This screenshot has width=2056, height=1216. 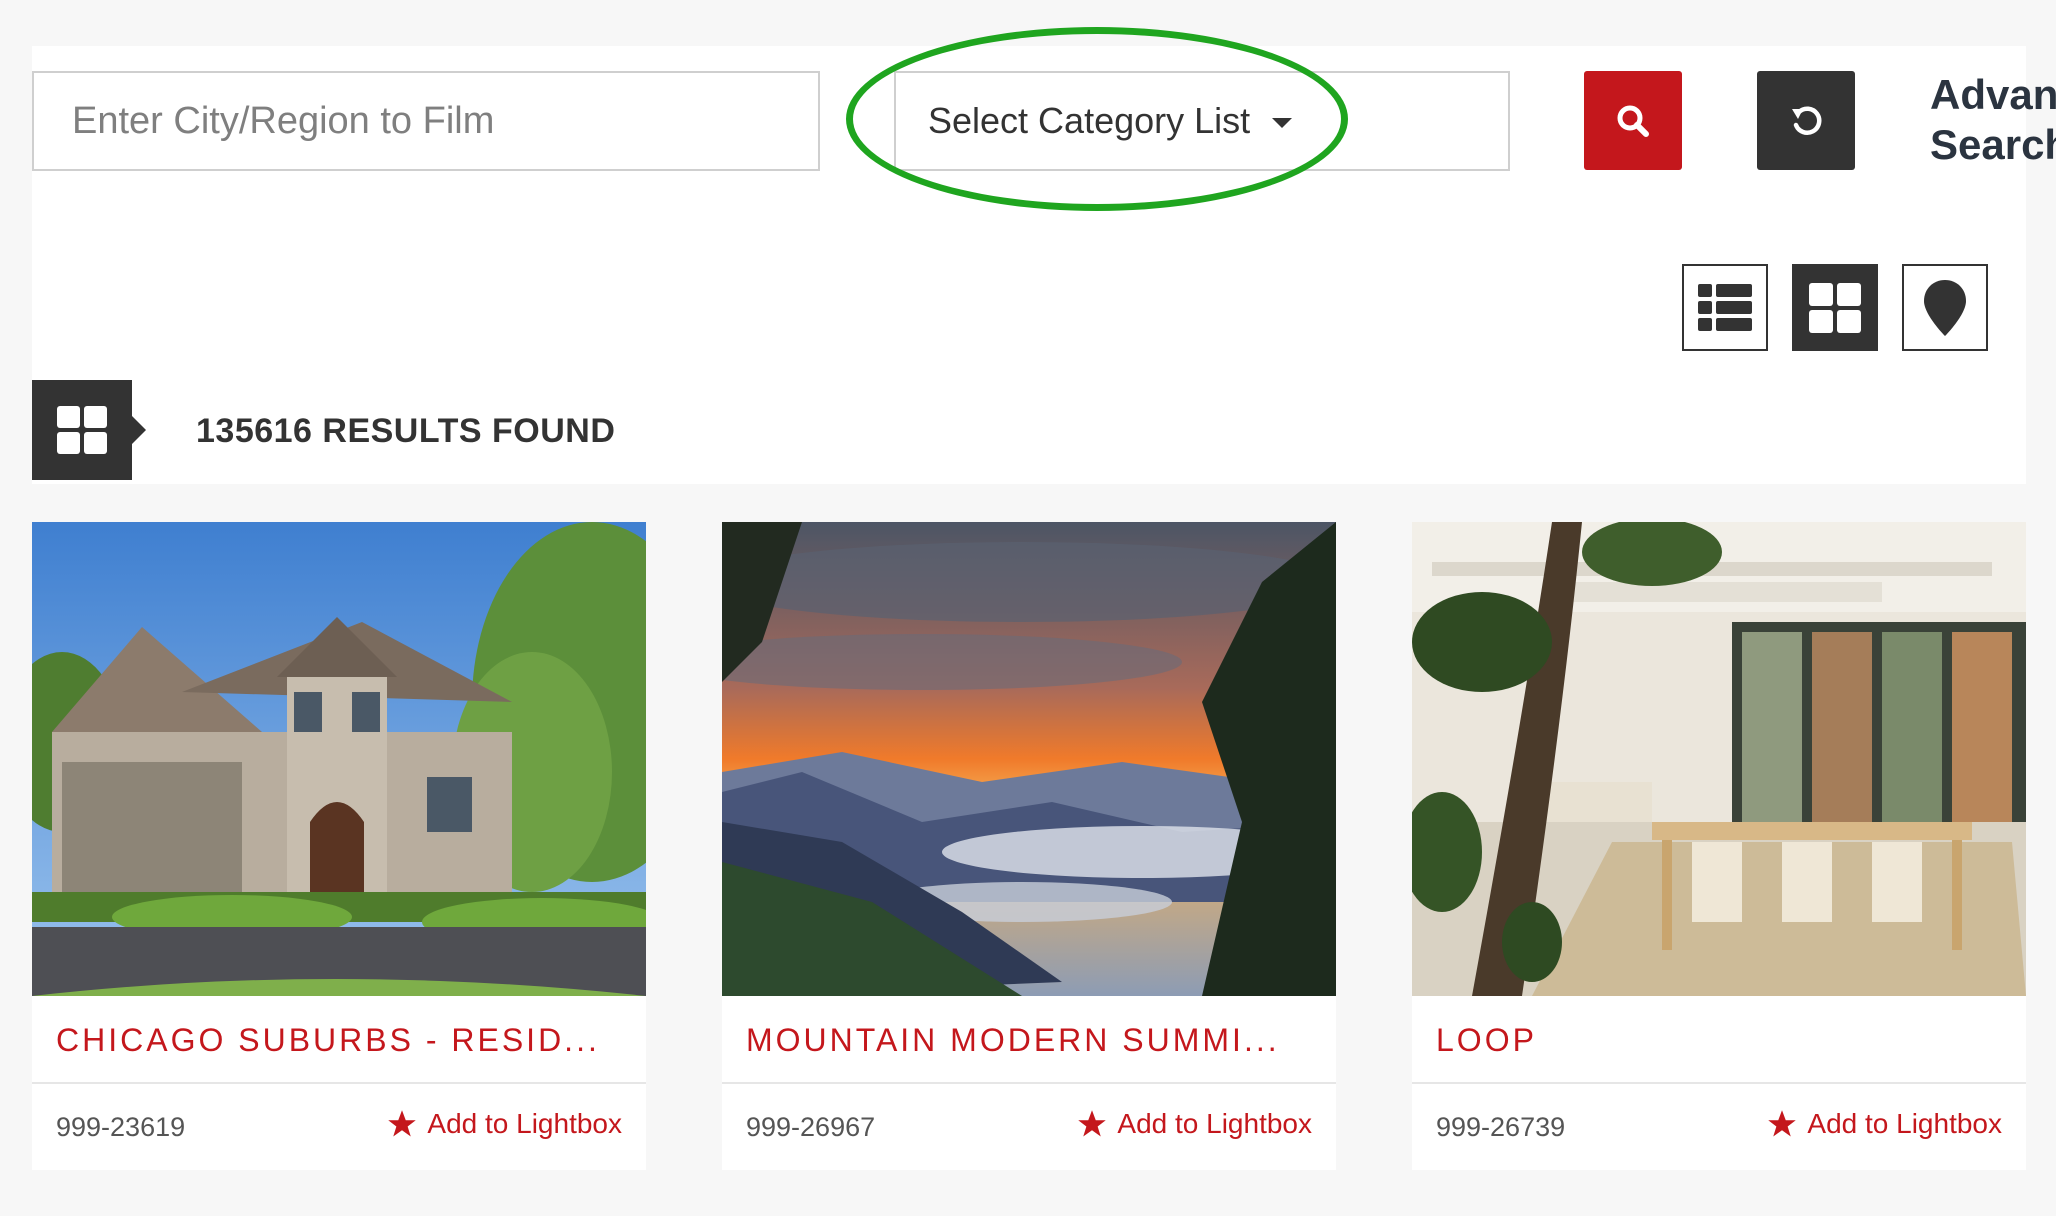 I want to click on reset-icon, so click(x=1807, y=120).